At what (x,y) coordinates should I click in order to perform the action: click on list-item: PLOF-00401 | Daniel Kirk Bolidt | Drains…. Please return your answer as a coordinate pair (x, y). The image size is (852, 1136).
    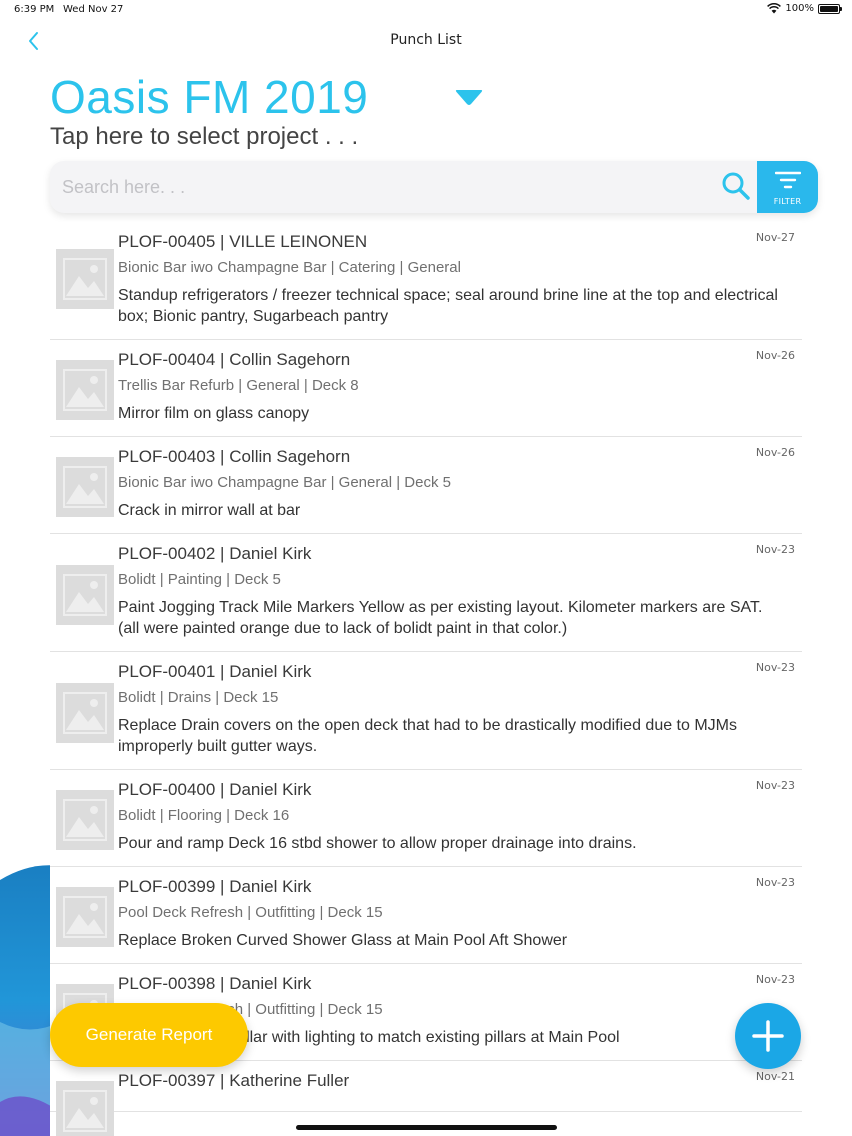
    Looking at the image, I should click on (426, 711).